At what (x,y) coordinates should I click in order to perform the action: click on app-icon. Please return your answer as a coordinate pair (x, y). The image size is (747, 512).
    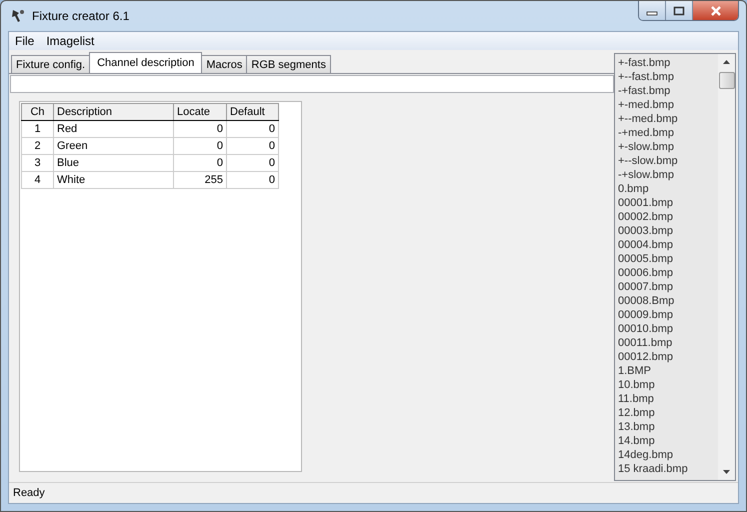
    Looking at the image, I should click on (18, 16).